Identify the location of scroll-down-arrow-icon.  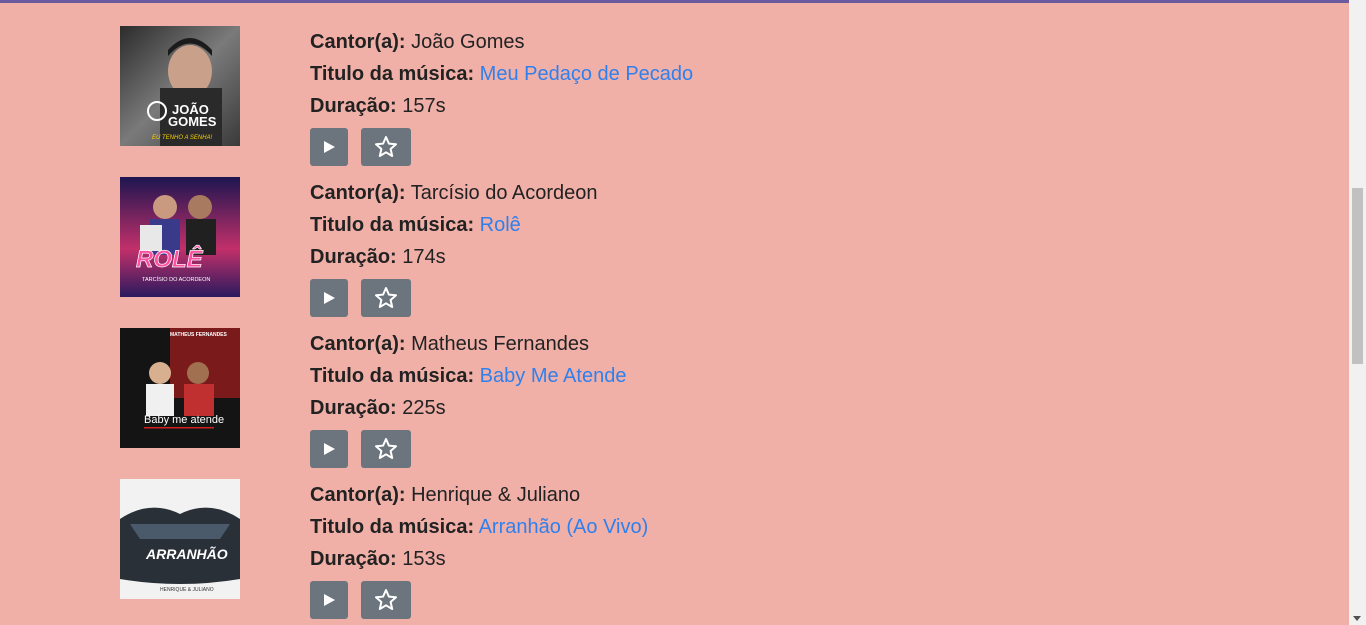
(1357, 618).